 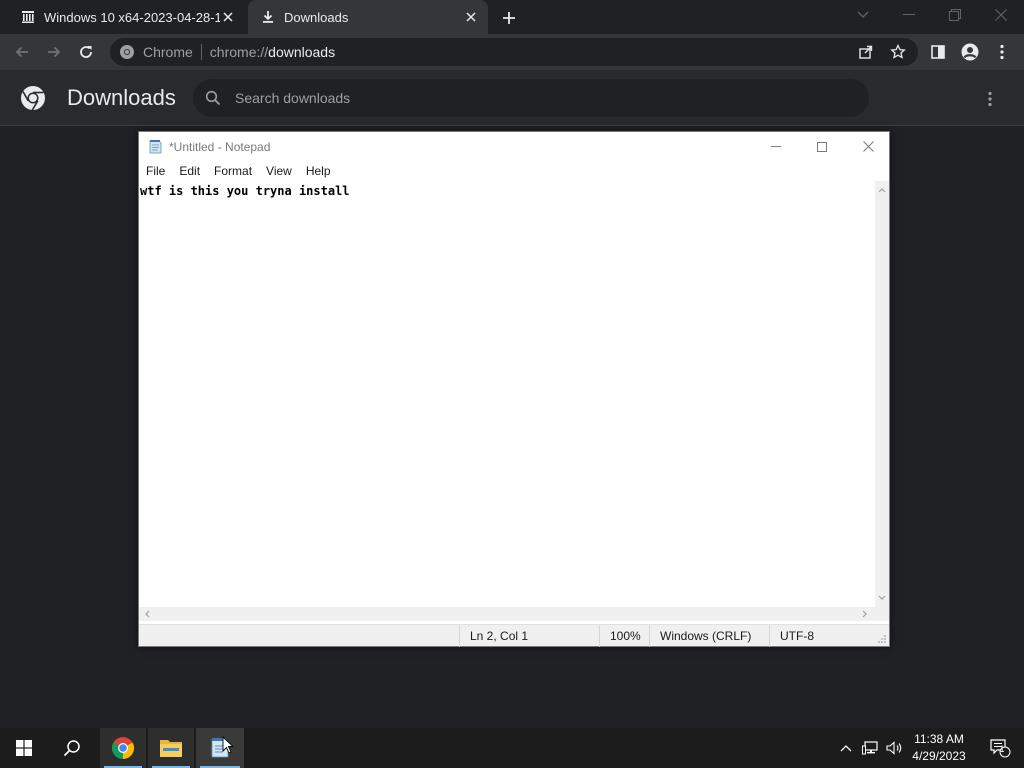 What do you see at coordinates (866, 52) in the screenshot?
I see `share-icon` at bounding box center [866, 52].